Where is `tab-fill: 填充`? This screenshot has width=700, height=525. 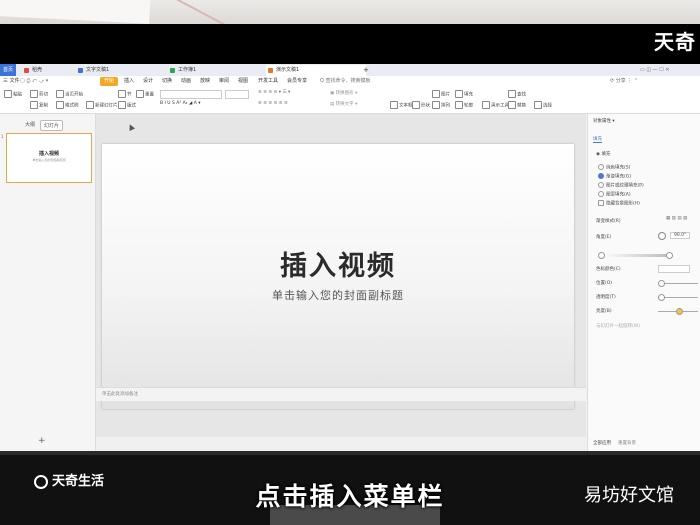 tab-fill: 填充 is located at coordinates (597, 139).